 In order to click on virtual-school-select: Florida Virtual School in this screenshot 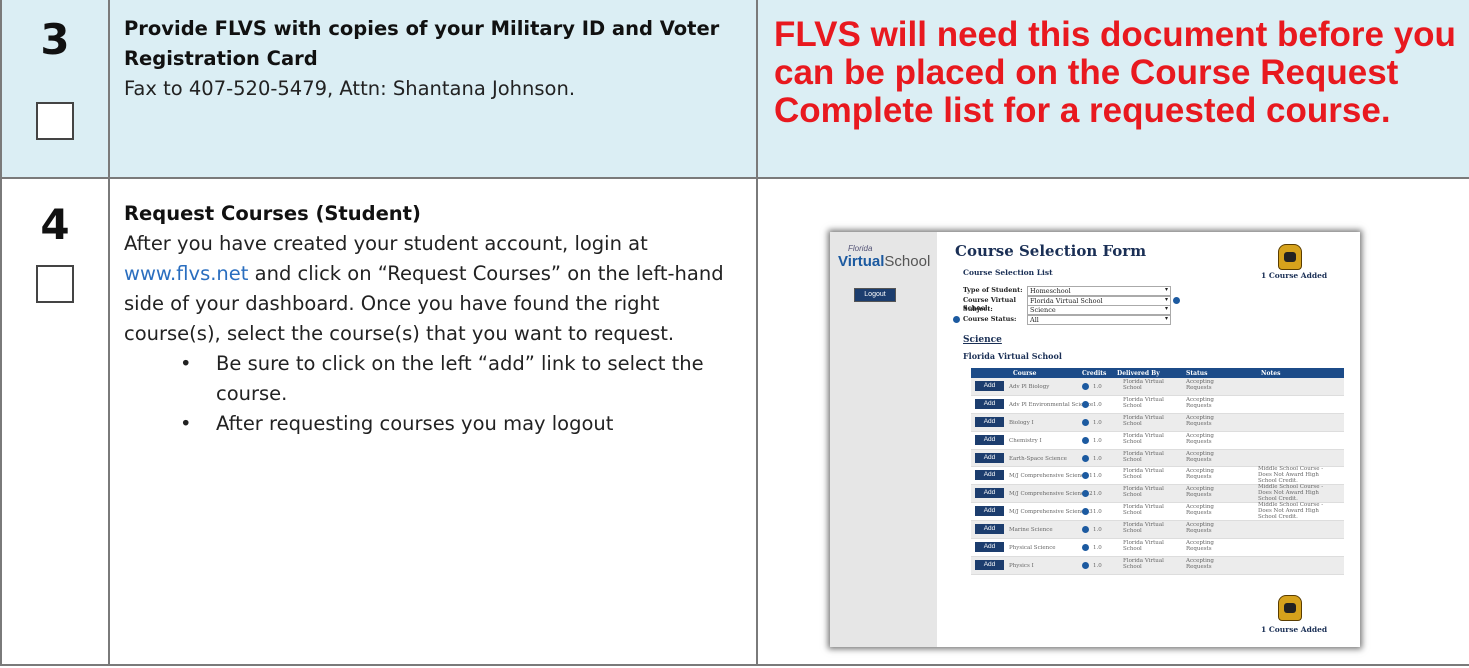, I will do `click(1099, 300)`.